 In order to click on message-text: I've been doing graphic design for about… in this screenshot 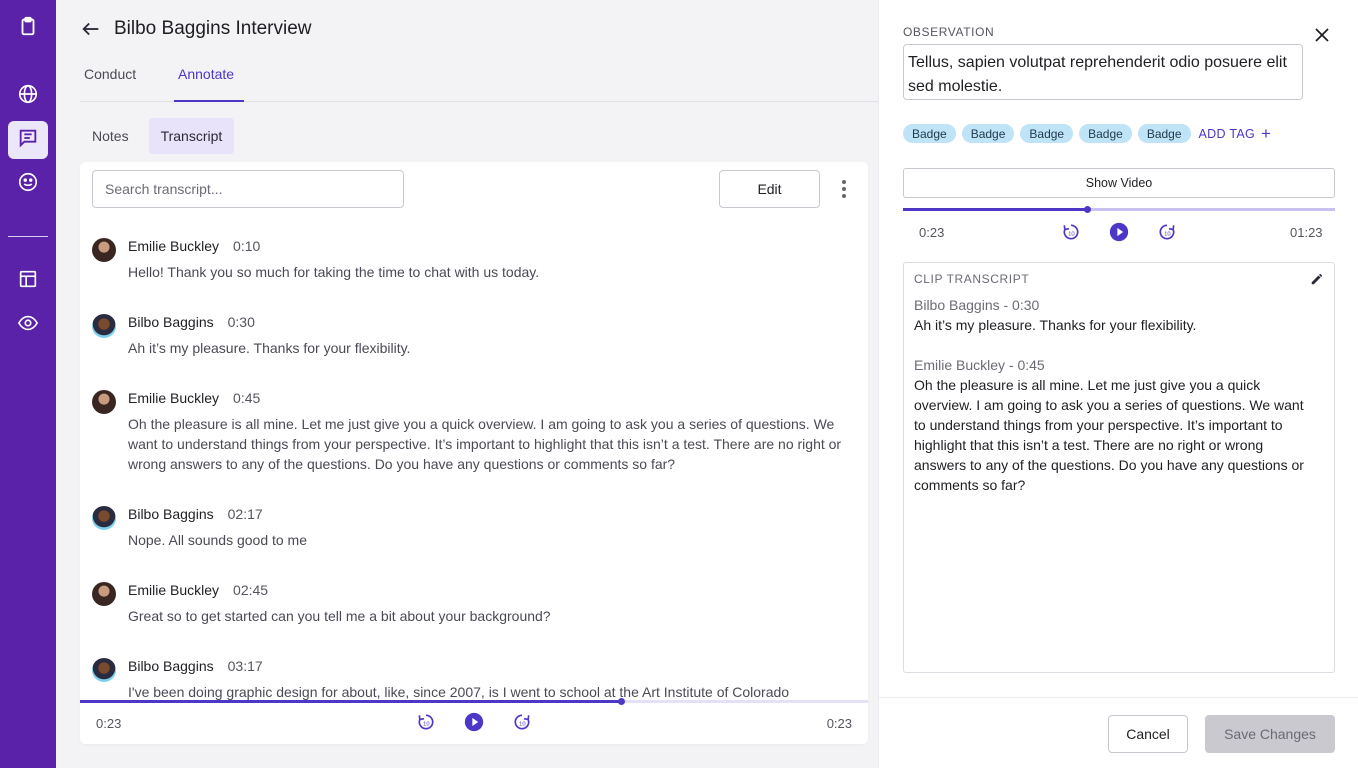, I will do `click(459, 692)`.